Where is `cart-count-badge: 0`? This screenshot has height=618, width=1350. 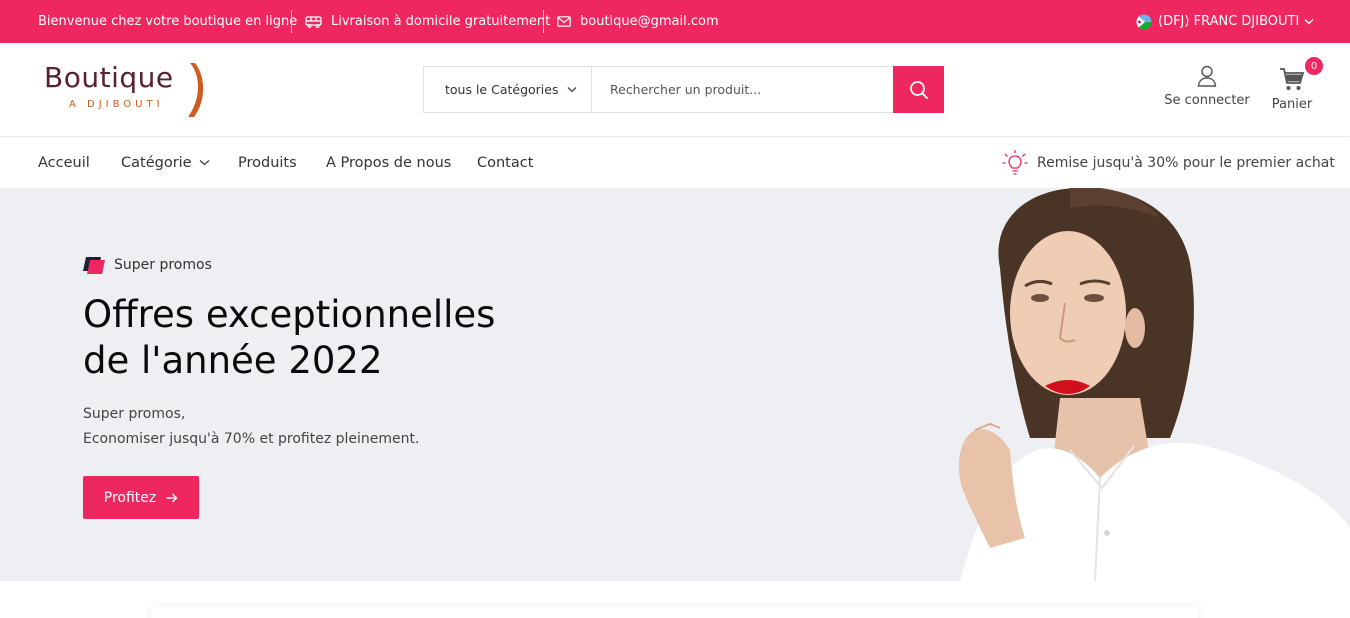
cart-count-badge: 0 is located at coordinates (1314, 66).